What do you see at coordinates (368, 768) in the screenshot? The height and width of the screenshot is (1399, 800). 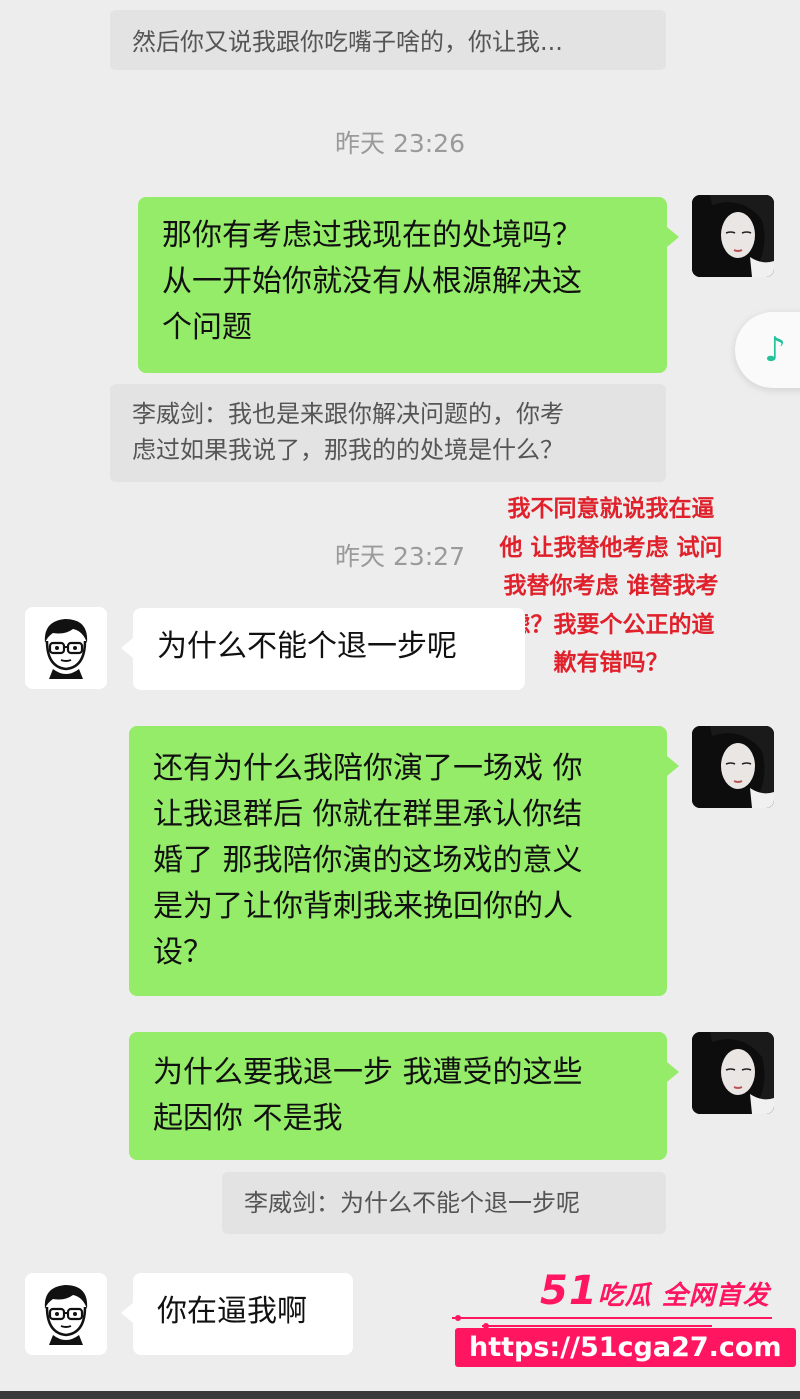 I see `message-line: 还有为什么我陪你演了一场戏 你` at bounding box center [368, 768].